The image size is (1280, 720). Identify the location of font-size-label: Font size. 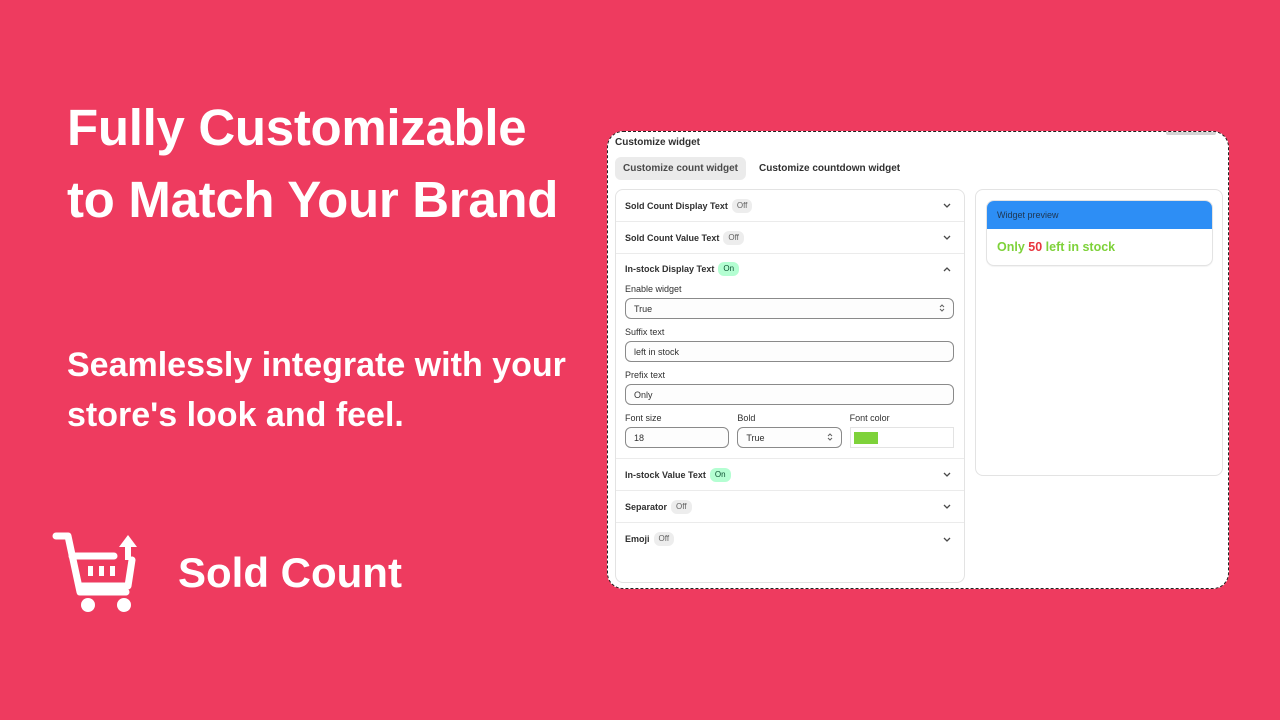
(643, 418).